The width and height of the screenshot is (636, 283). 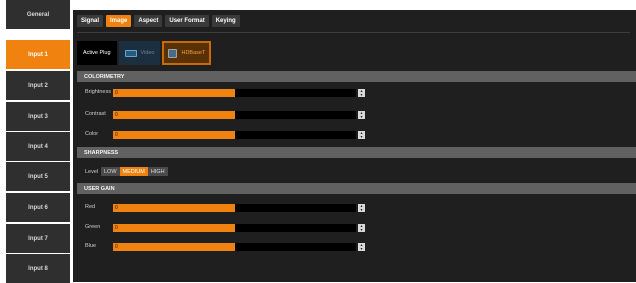 What do you see at coordinates (93, 227) in the screenshot?
I see `green-label: Green` at bounding box center [93, 227].